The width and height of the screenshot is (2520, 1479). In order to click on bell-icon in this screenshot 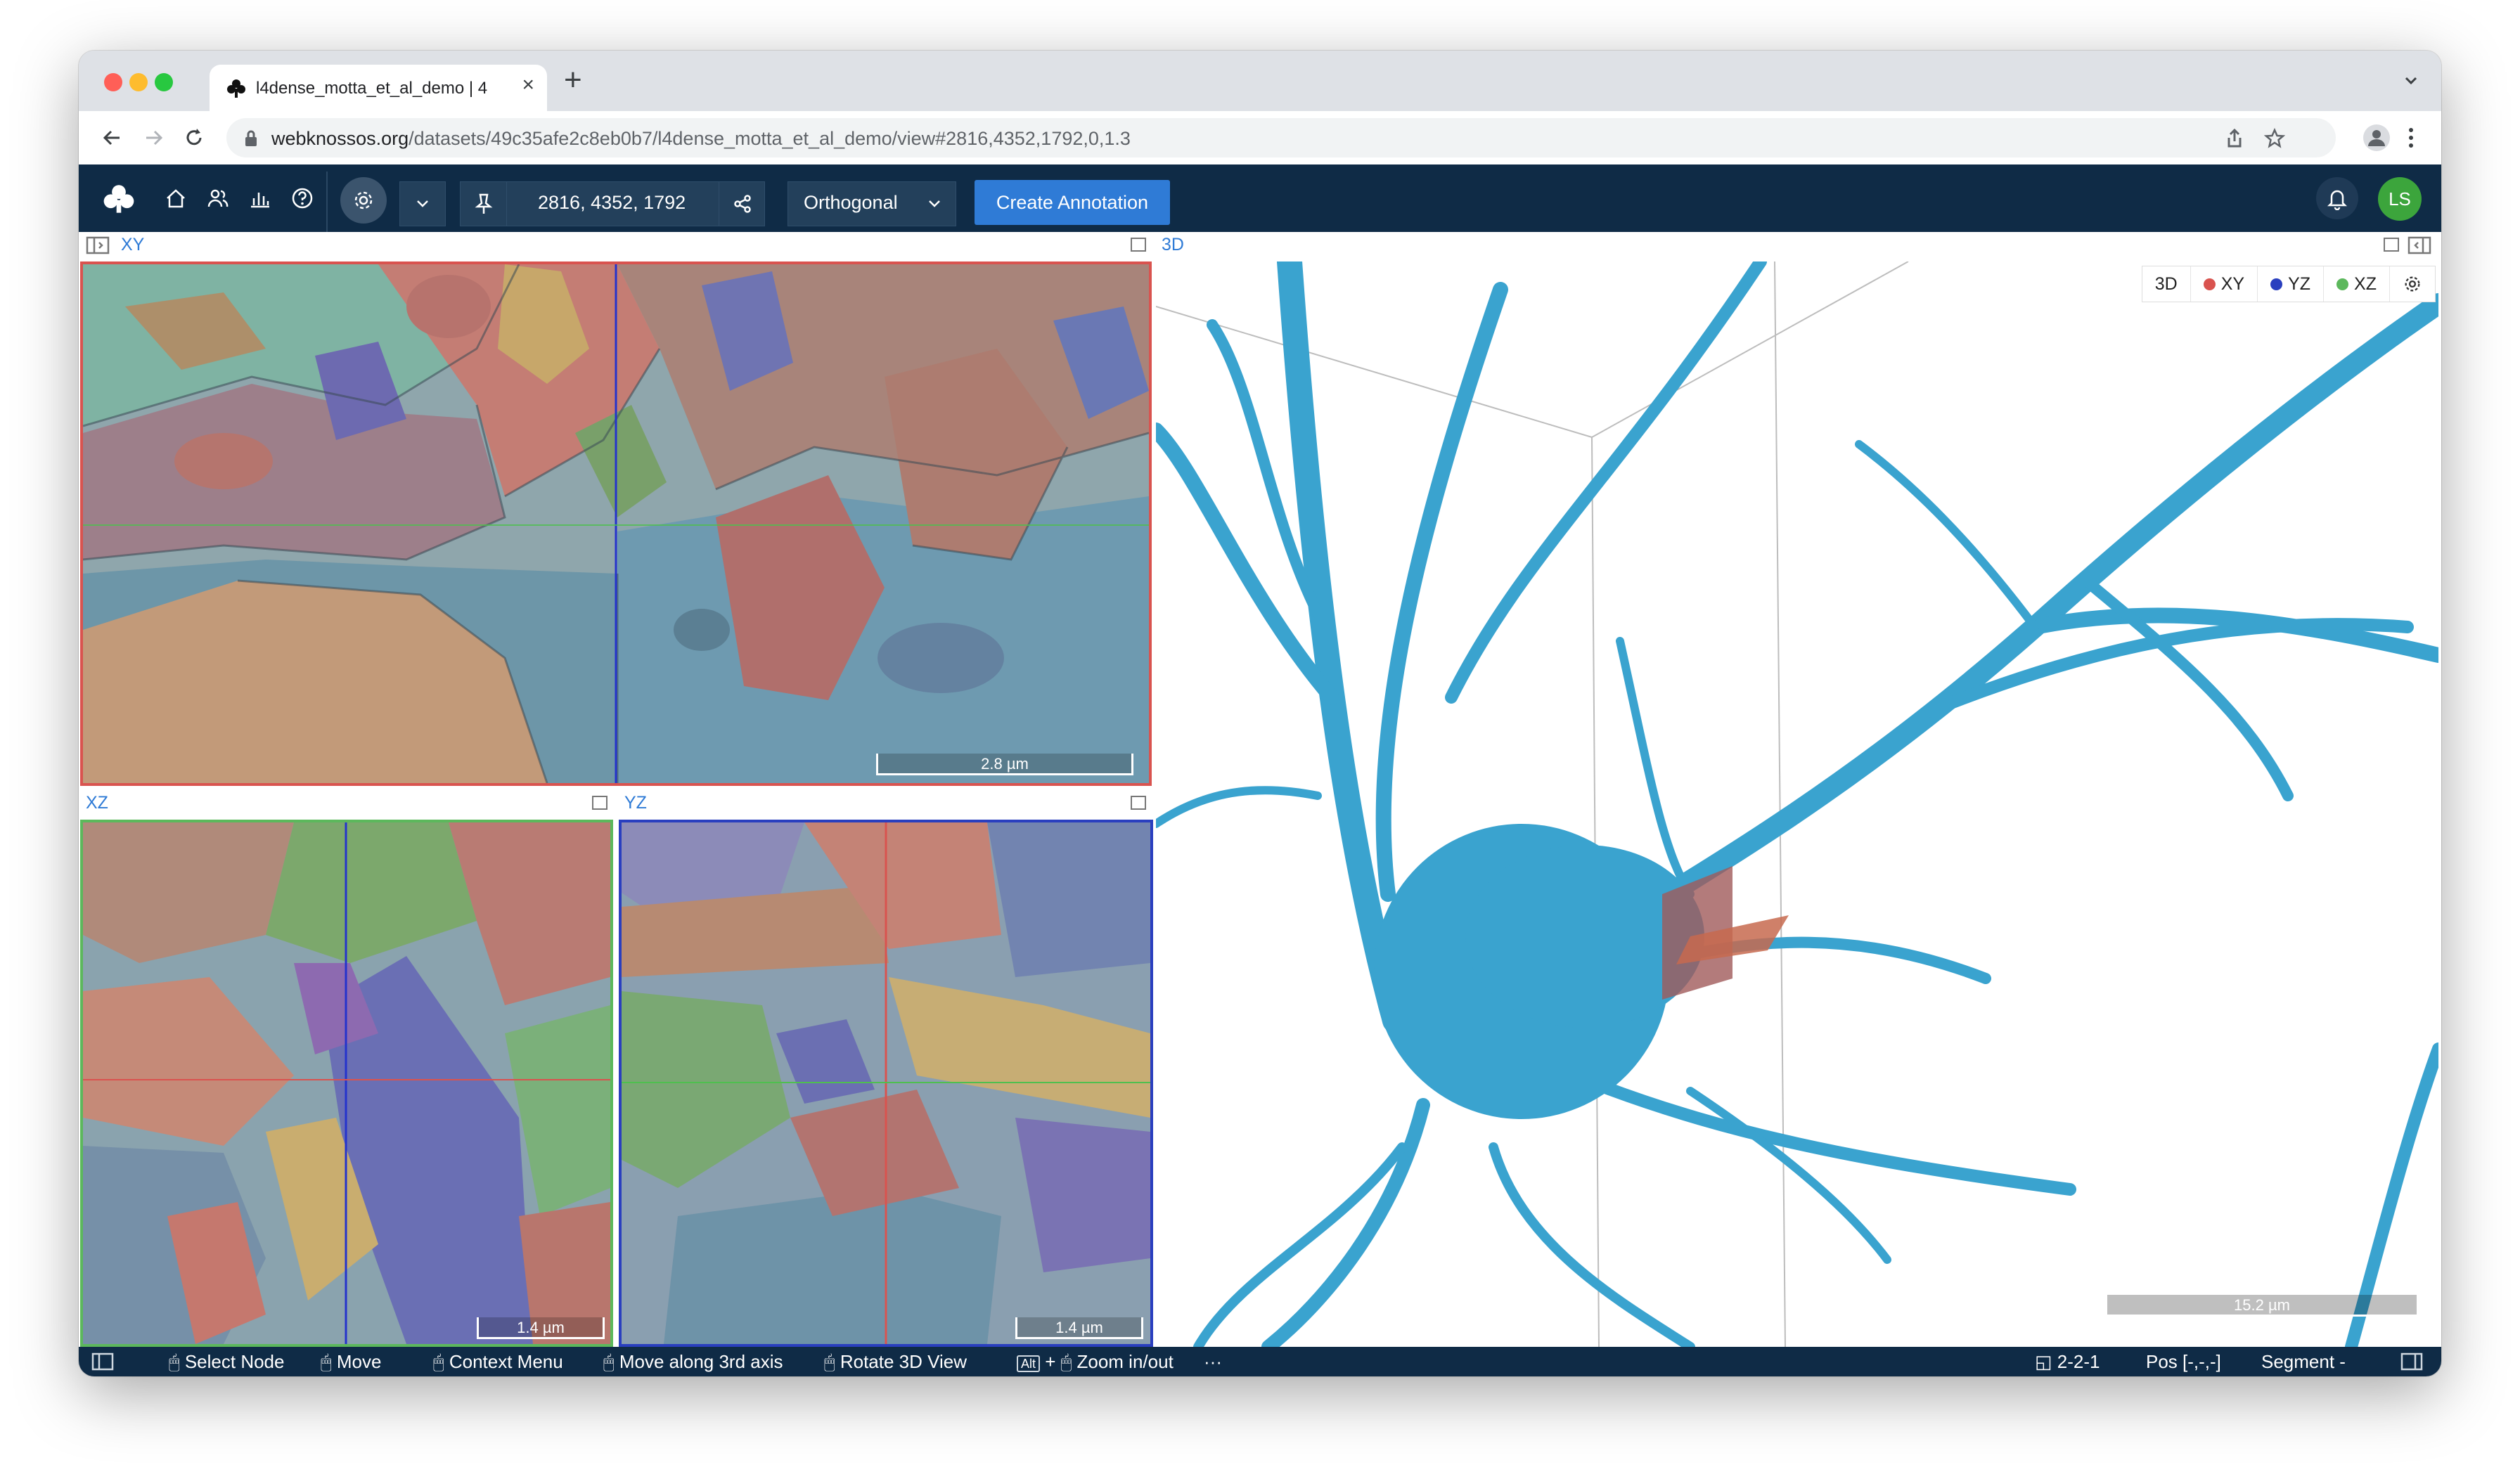, I will do `click(2338, 200)`.